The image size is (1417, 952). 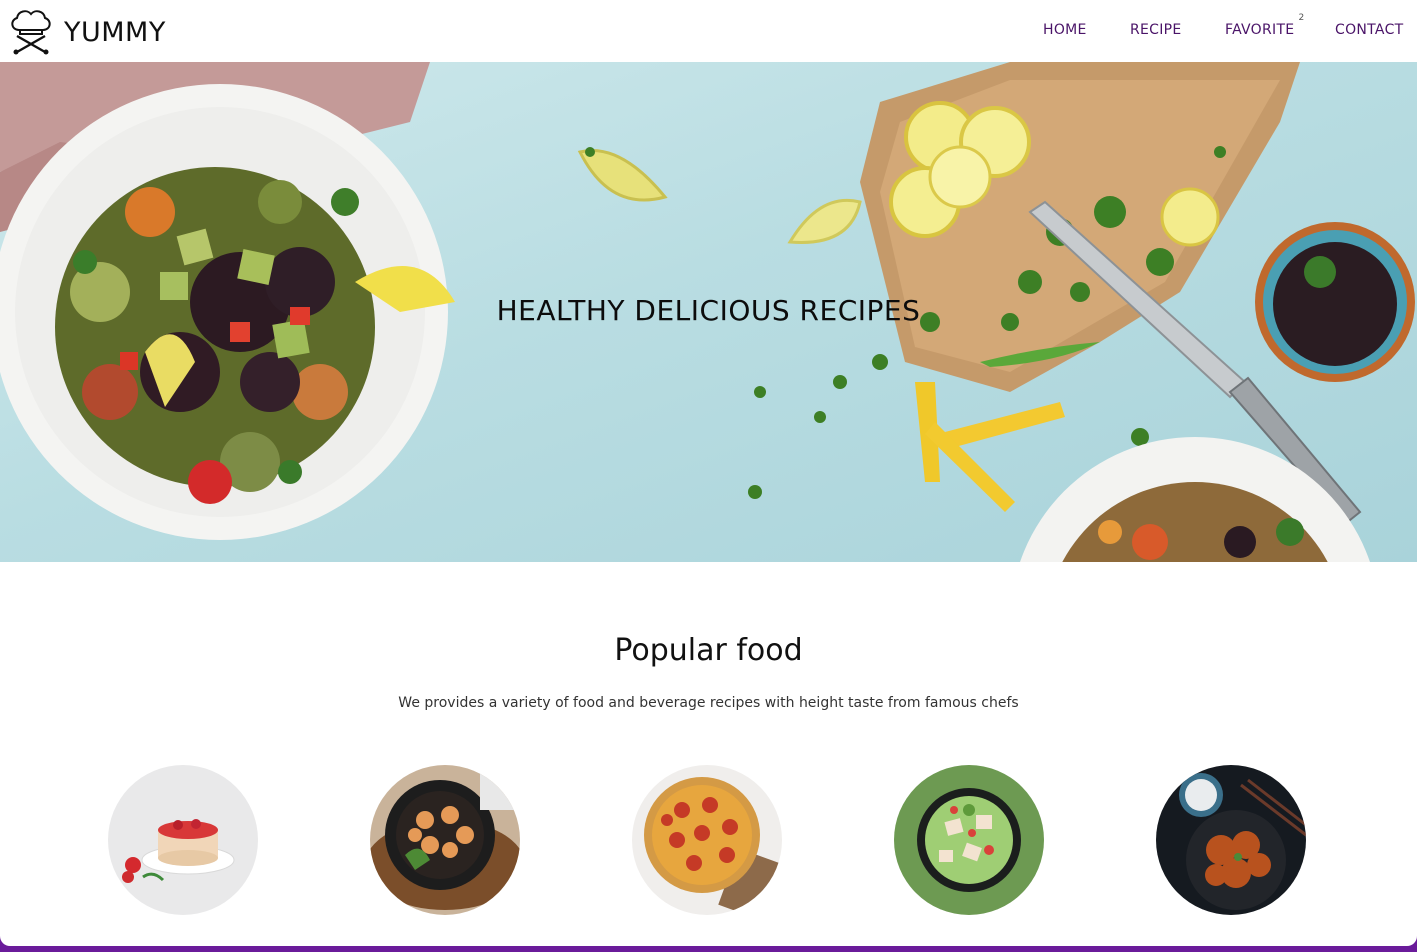 I want to click on salad-bowl-image, so click(x=969, y=840).